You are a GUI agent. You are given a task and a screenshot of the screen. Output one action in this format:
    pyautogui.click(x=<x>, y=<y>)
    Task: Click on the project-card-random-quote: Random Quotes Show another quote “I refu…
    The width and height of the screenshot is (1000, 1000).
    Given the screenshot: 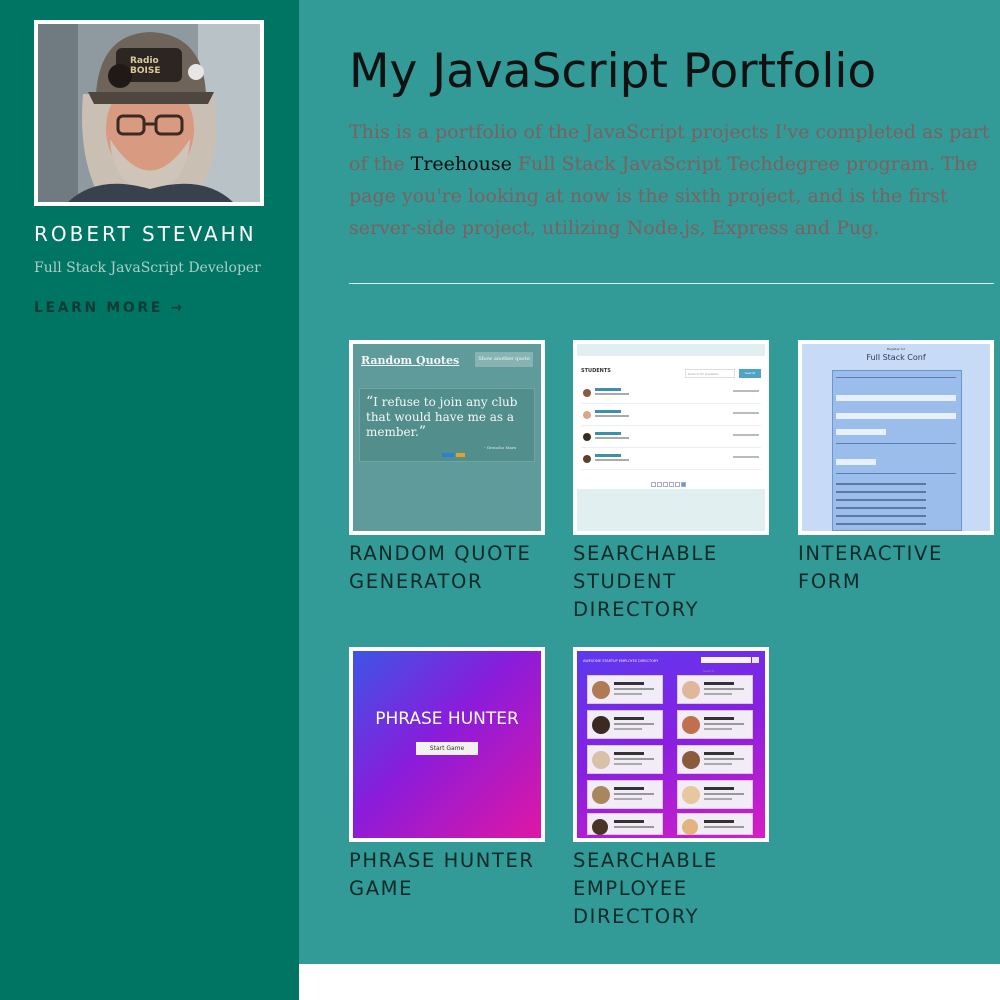 What is the action you would take?
    pyautogui.click(x=447, y=468)
    